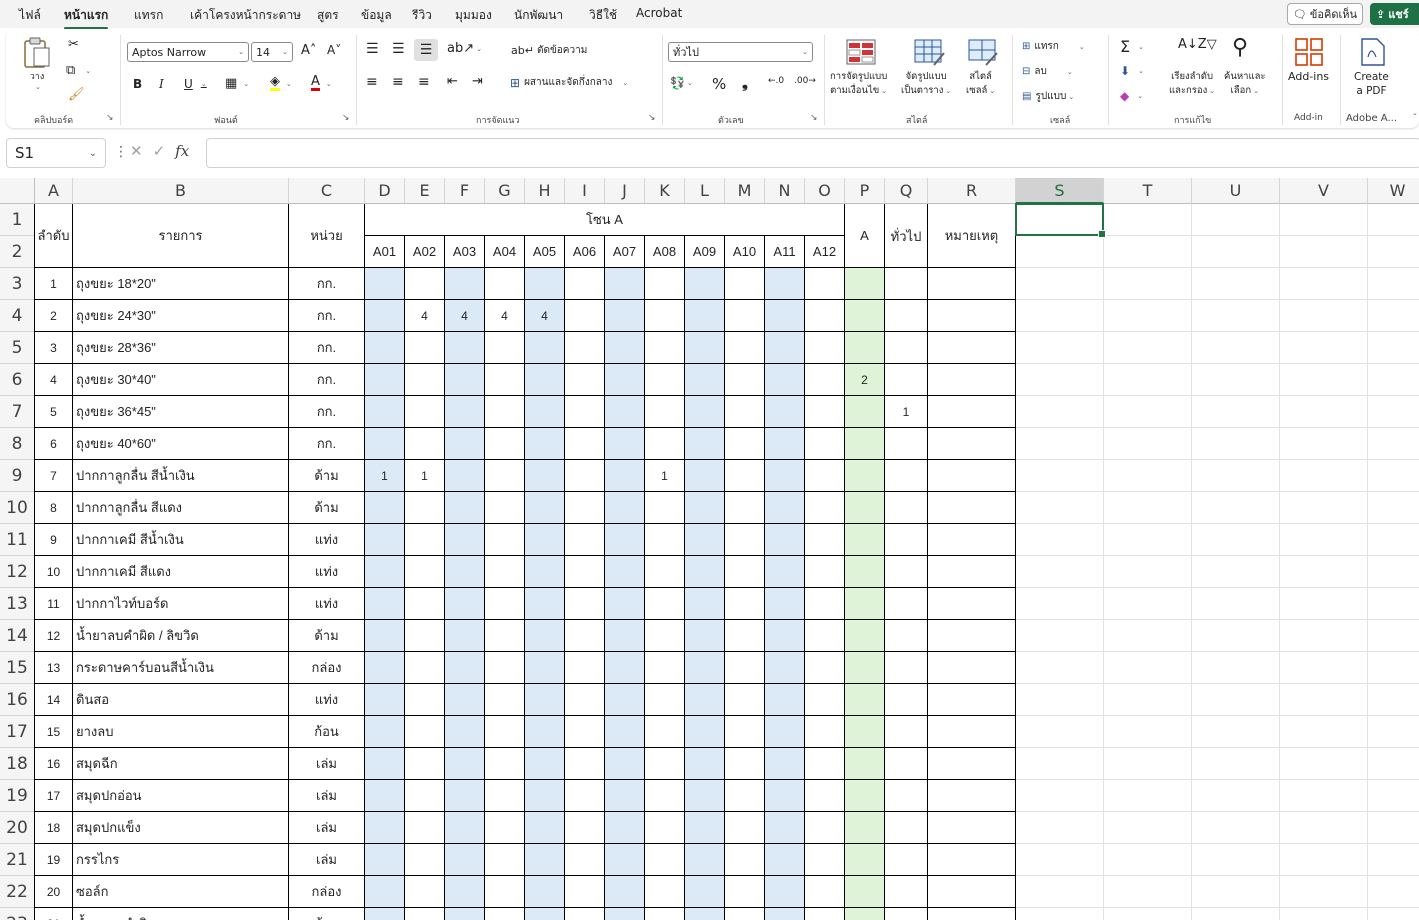  What do you see at coordinates (346, 118) in the screenshot?
I see `font-launcher-icon: ↘` at bounding box center [346, 118].